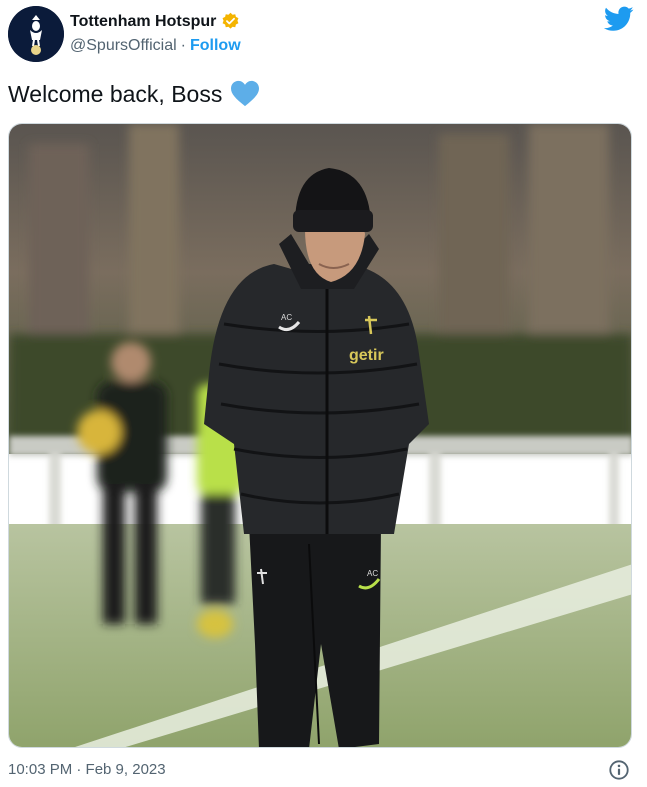 The height and width of the screenshot is (787, 647). I want to click on name-row: Tottenham Hotspur, so click(155, 21).